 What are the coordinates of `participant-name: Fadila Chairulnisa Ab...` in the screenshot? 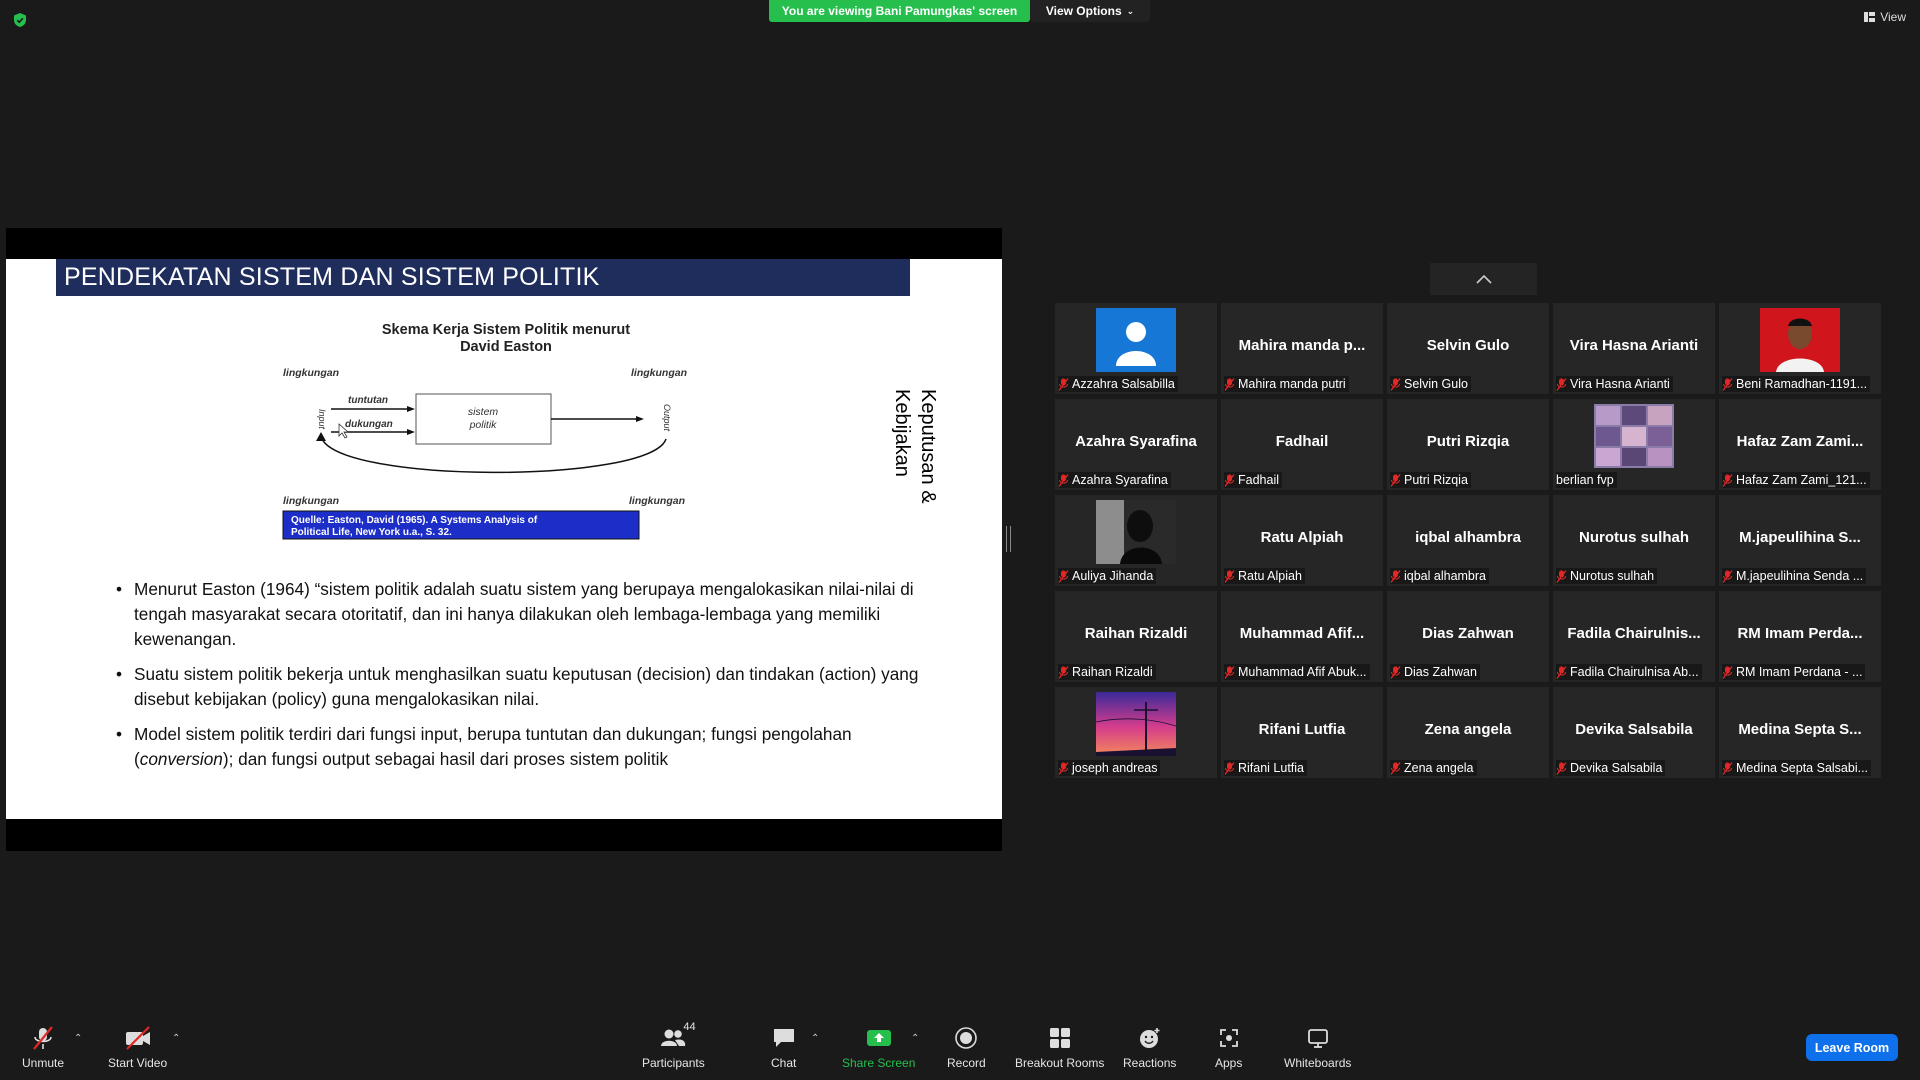 It's located at (1634, 672).